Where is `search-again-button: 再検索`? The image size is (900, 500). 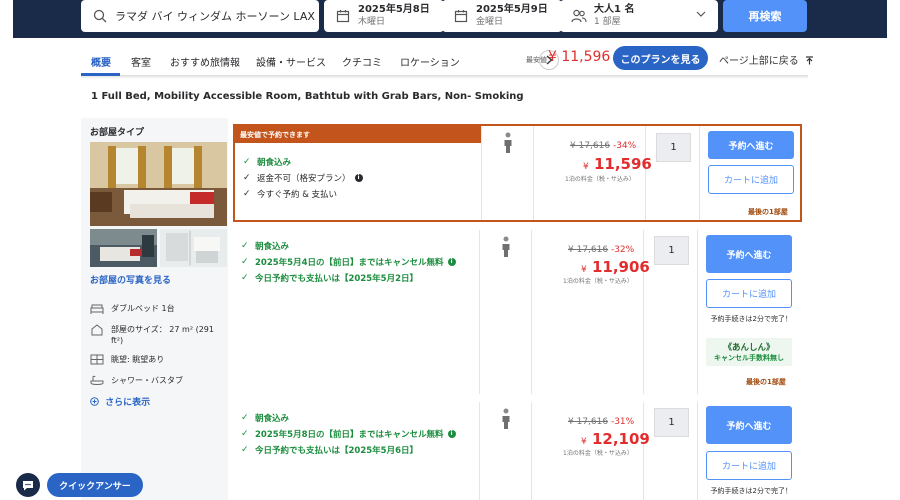
search-again-button: 再検索 is located at coordinates (765, 16).